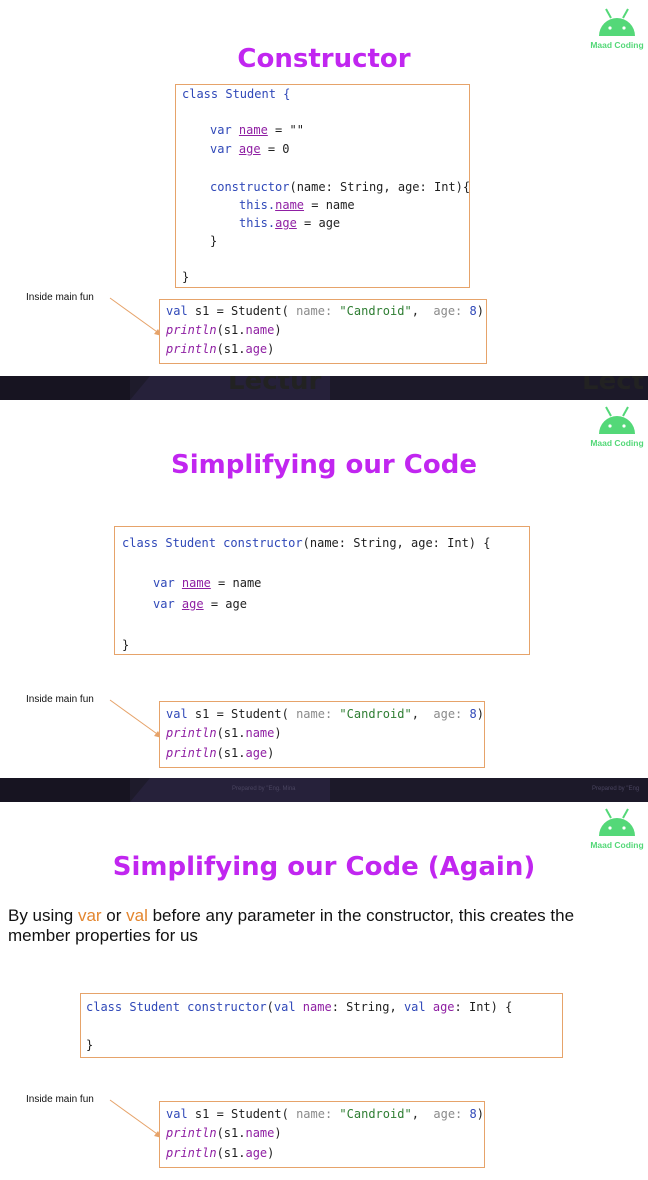 This screenshot has height=1180, width=648. What do you see at coordinates (613, 386) in the screenshot?
I see `lecture-heading-fragment: Lect` at bounding box center [613, 386].